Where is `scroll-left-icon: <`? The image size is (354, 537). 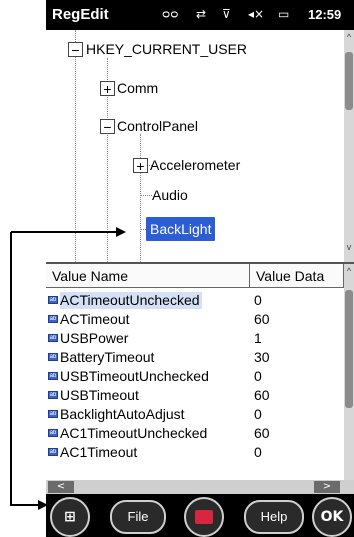
scroll-left-icon: < is located at coordinates (61, 487).